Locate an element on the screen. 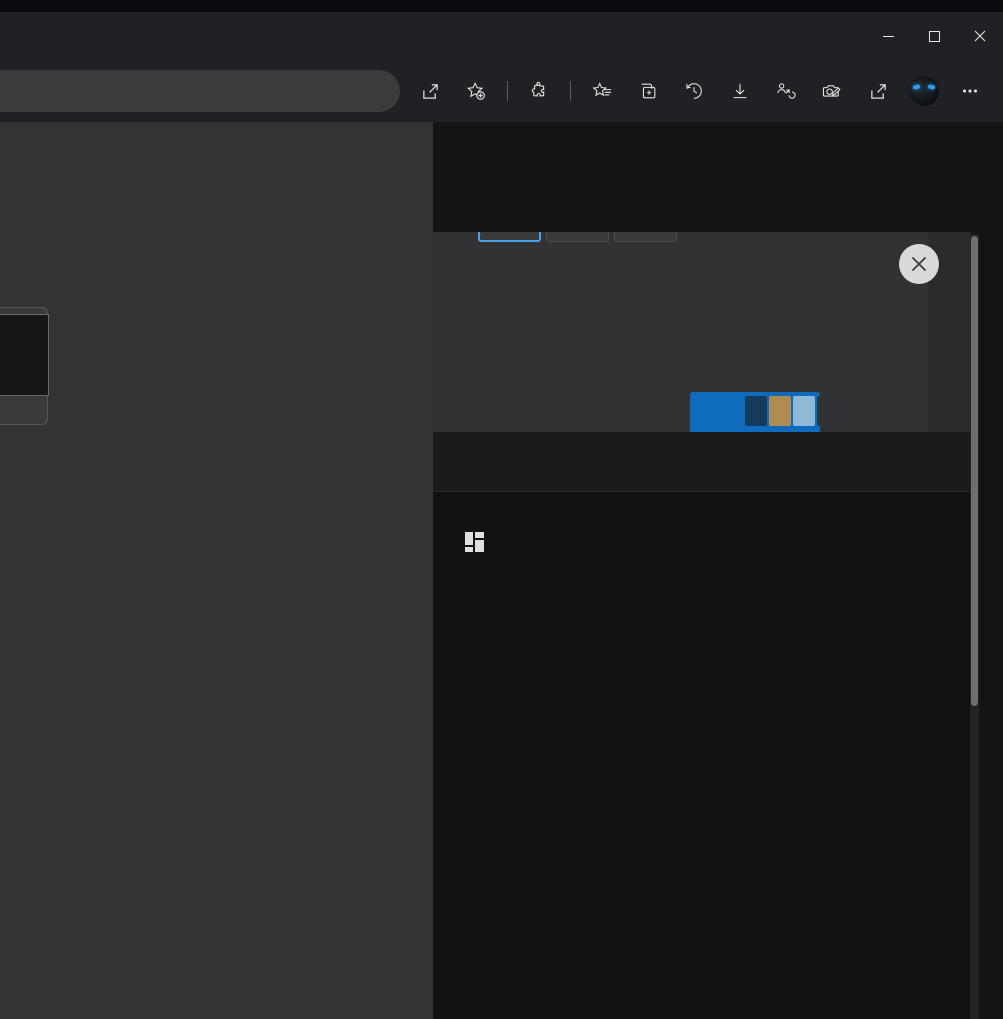 The height and width of the screenshot is (1019, 1003). discover-more-themes-banner is located at coordinates (755, 412).